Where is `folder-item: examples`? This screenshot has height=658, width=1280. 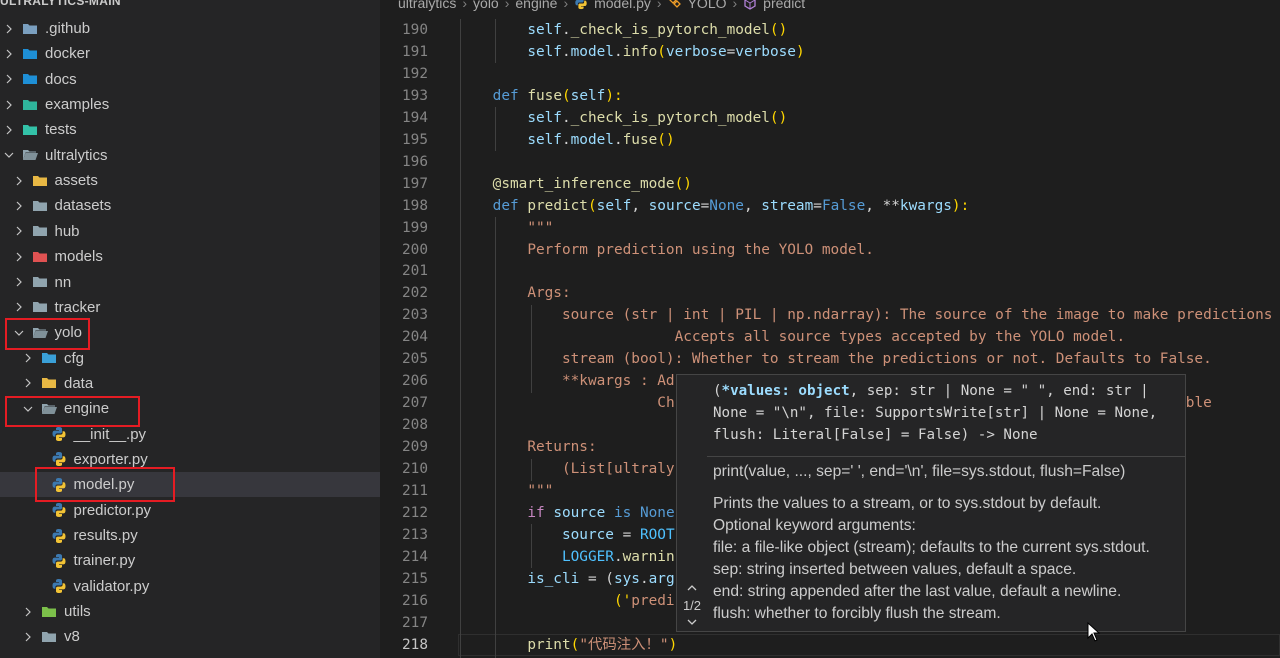
folder-item: examples is located at coordinates (190, 104).